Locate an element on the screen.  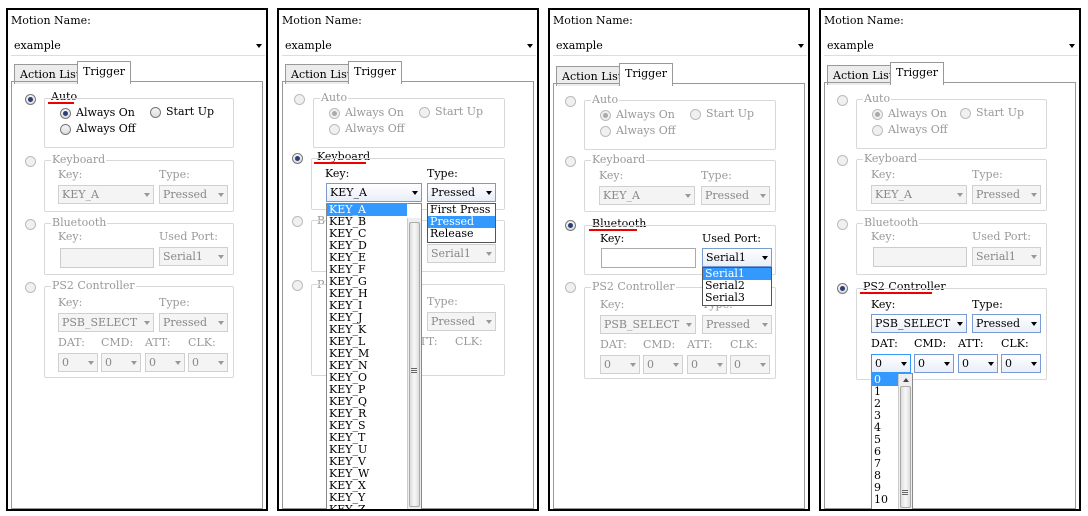
auto-label: Auto is located at coordinates (605, 99).